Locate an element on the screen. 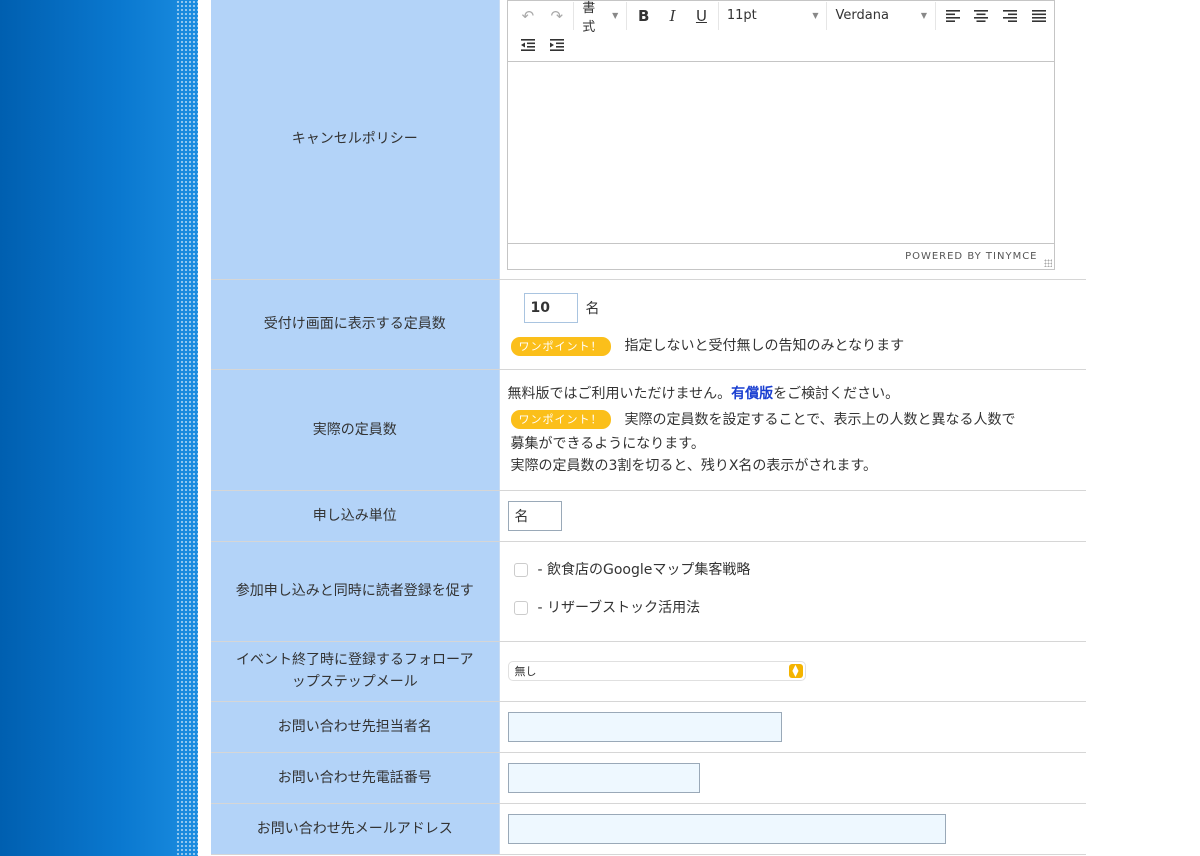 The height and width of the screenshot is (856, 1200). contact-phone-label-text: お問い合わせ先電話番号 is located at coordinates (354, 777).